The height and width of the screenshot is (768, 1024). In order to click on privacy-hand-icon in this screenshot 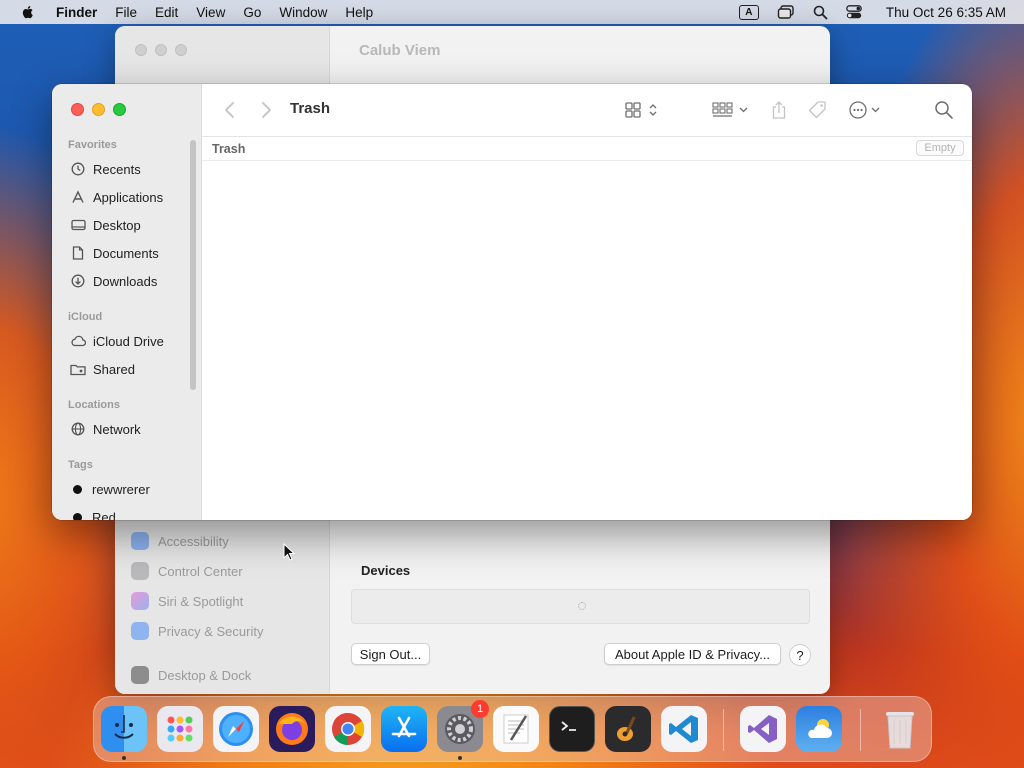, I will do `click(140, 631)`.